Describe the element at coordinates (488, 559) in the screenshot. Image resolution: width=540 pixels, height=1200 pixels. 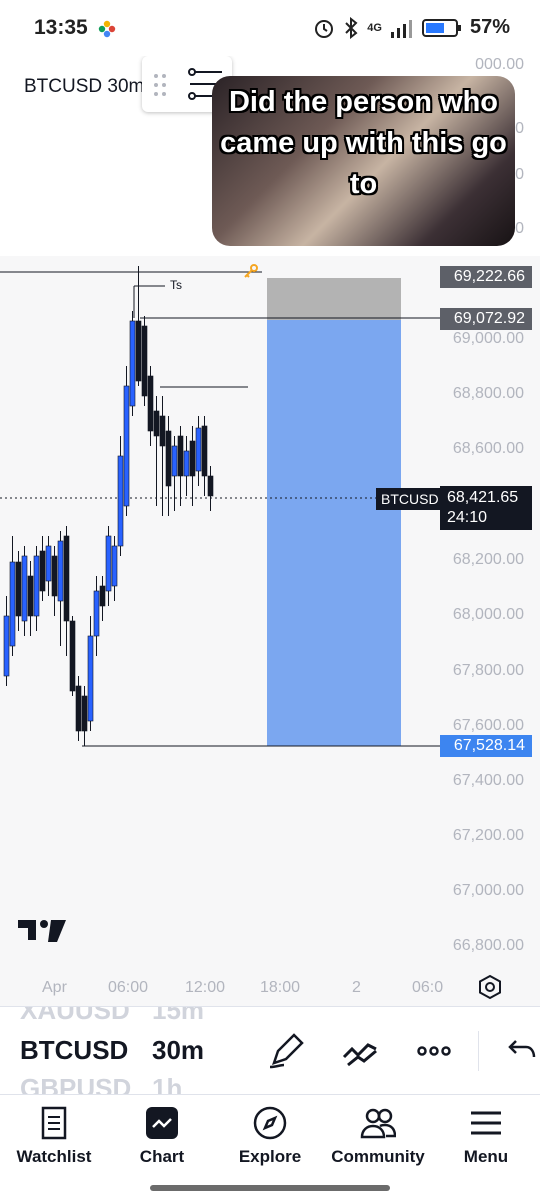
I see `price-label: 68,200.00` at that location.